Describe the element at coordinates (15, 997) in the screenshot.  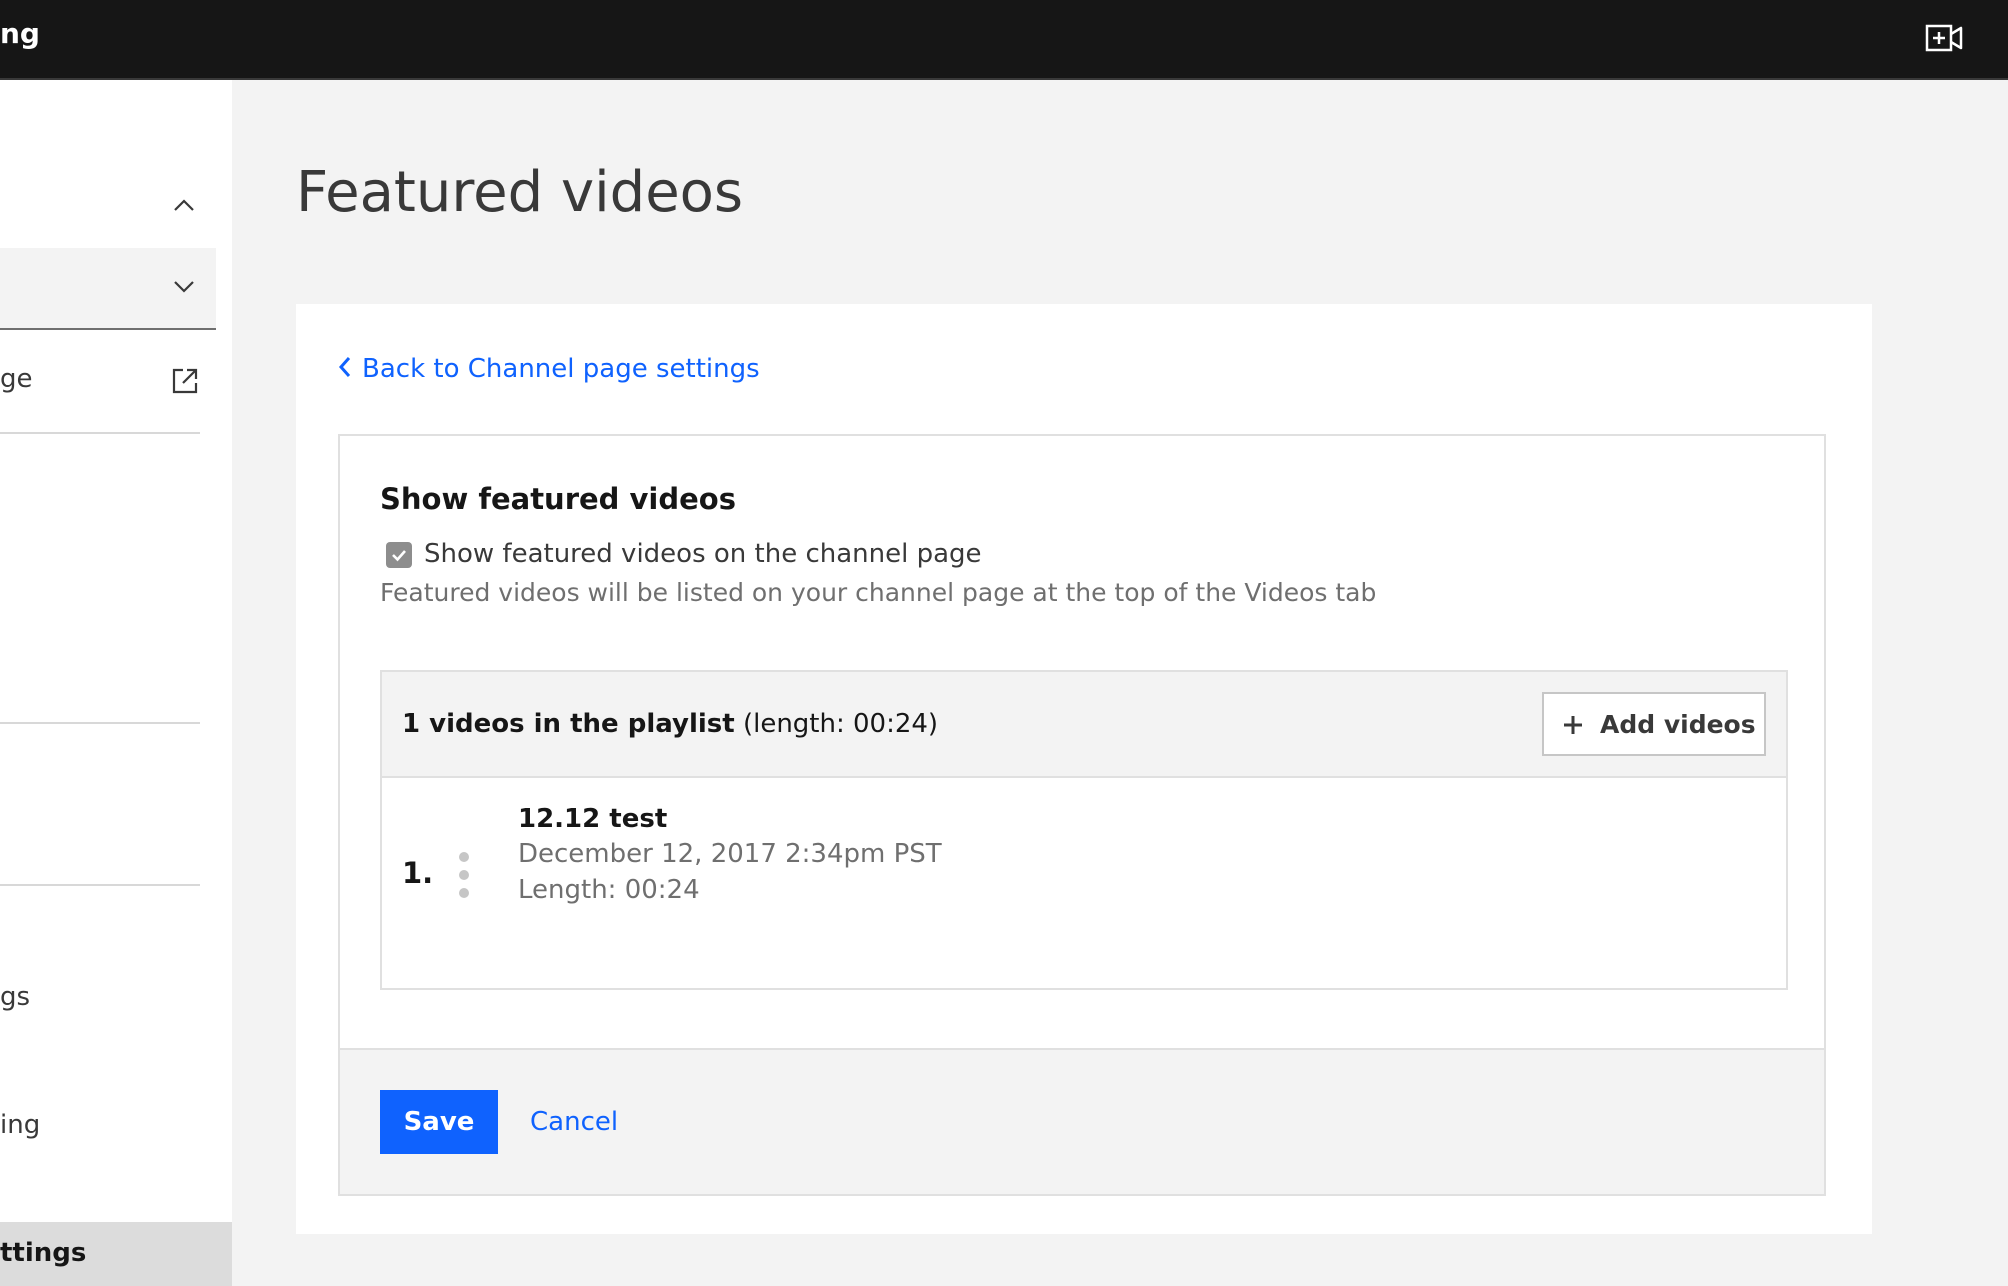
I see `sidebar-item-settings: gs` at that location.